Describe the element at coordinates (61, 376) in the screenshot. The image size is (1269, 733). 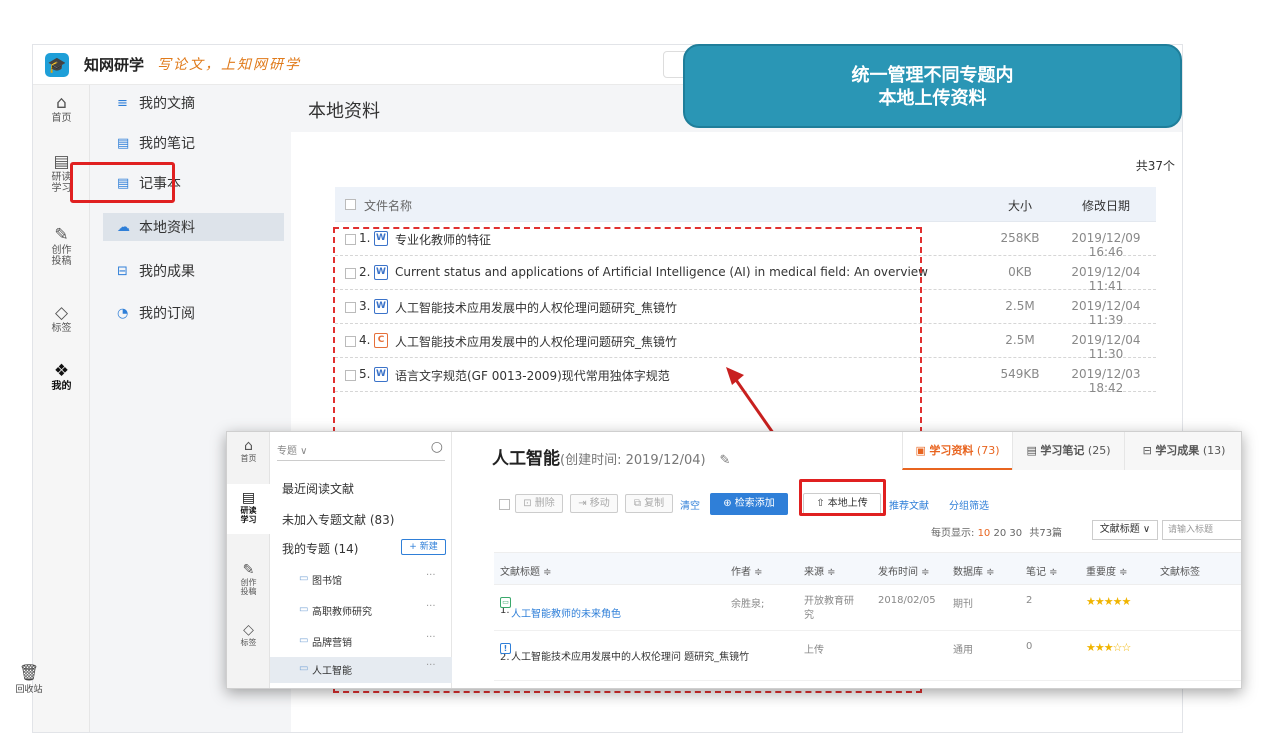
I see `rail-item-mine: ❖ 我的` at that location.